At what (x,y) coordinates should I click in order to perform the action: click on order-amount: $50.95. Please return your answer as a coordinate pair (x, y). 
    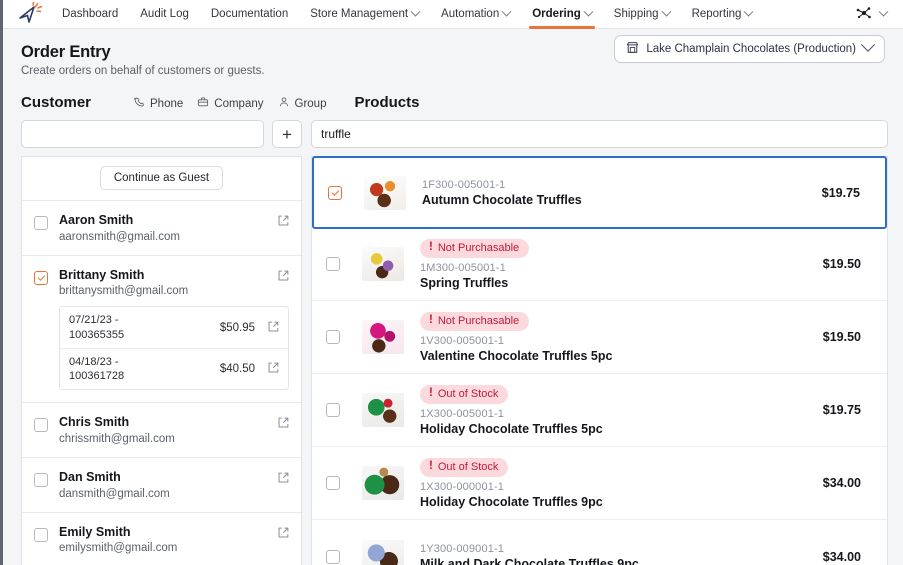
    Looking at the image, I should click on (237, 327).